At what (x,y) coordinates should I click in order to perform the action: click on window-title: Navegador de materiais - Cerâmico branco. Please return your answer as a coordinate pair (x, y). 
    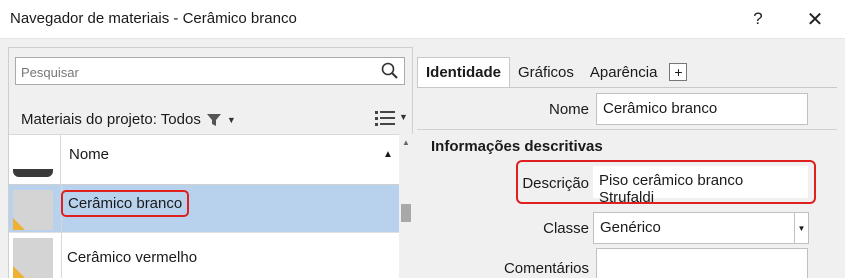
    Looking at the image, I should click on (153, 18).